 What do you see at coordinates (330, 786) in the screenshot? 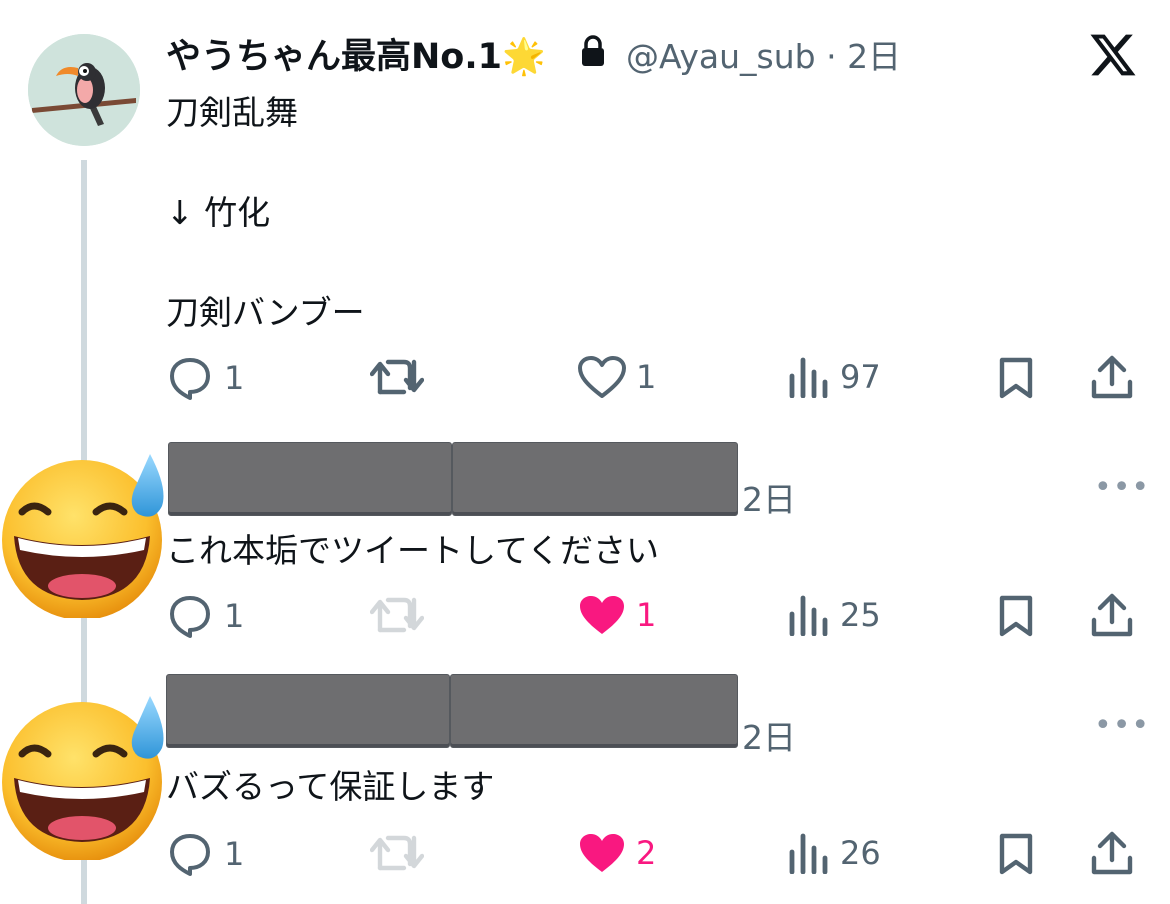
I see `reply-text: バズるって保証します` at bounding box center [330, 786].